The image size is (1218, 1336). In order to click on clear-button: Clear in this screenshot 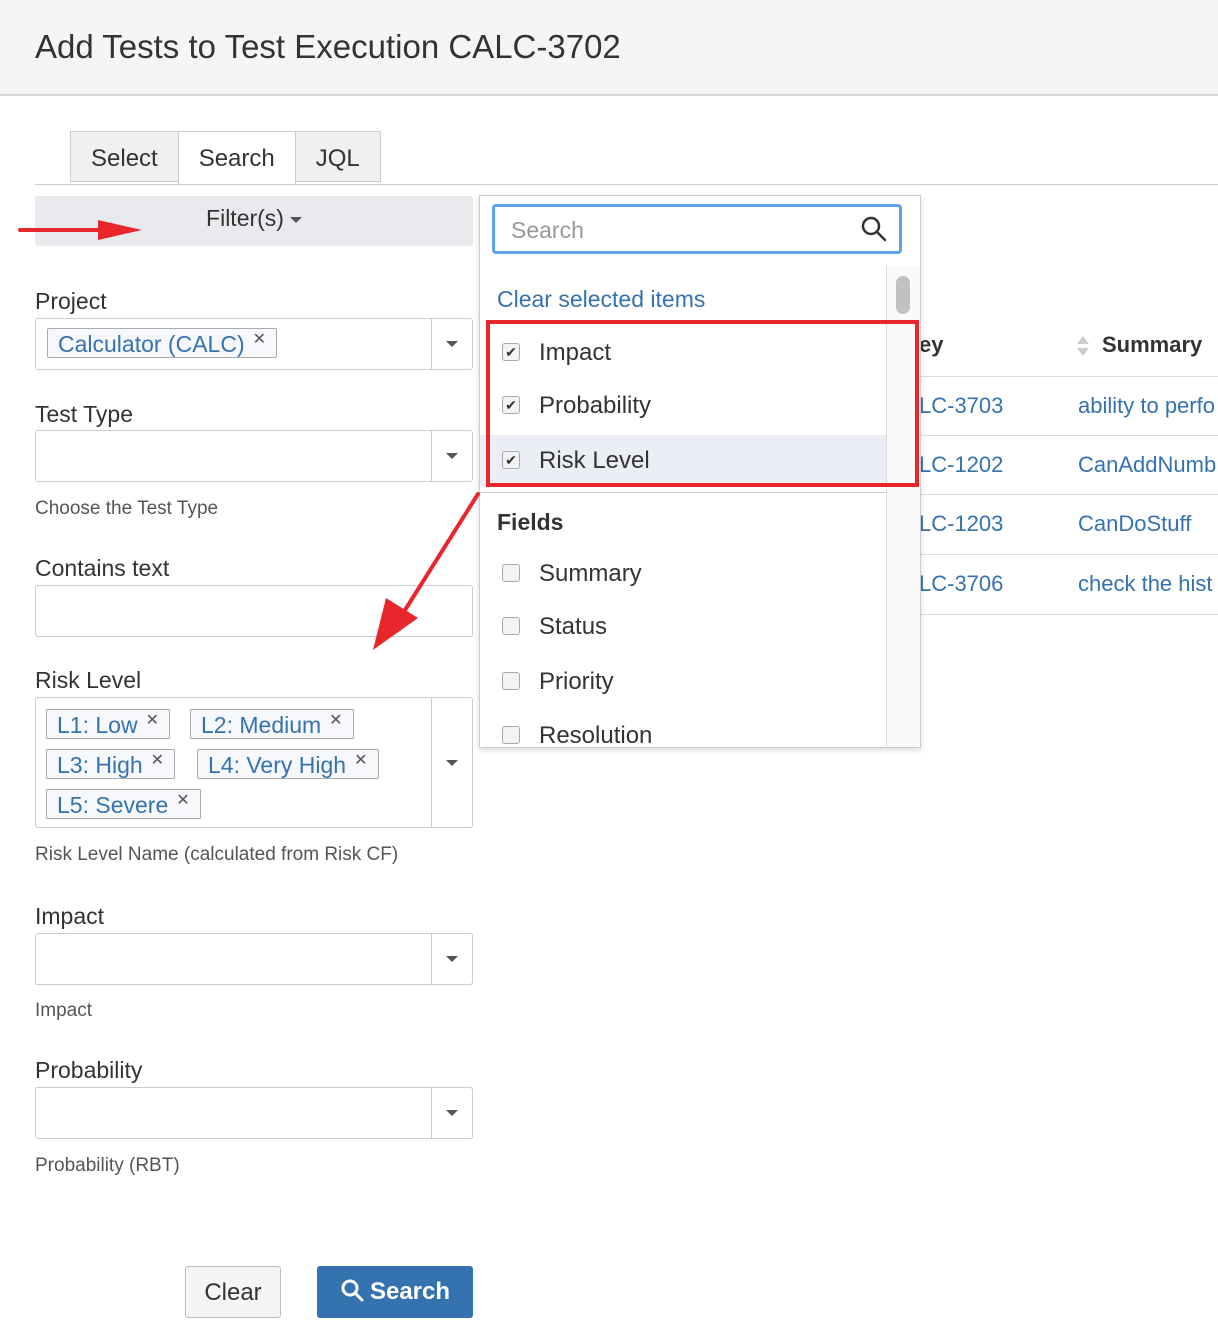, I will do `click(233, 1292)`.